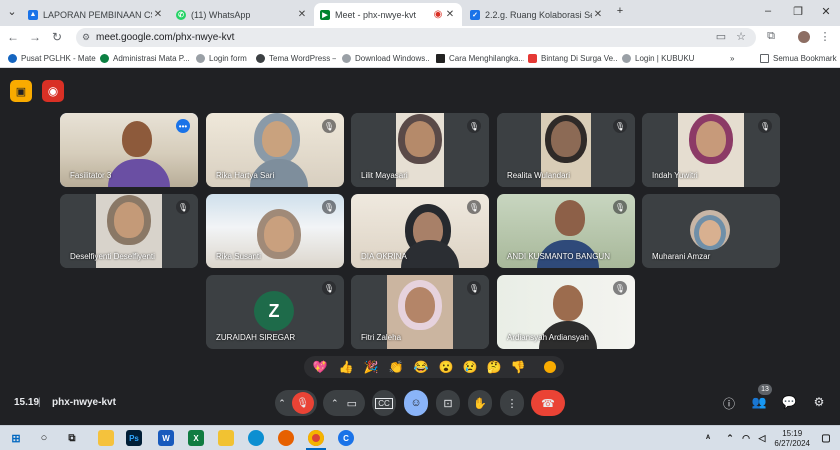 The height and width of the screenshot is (450, 840). I want to click on reaction-button: 👏, so click(396, 367).